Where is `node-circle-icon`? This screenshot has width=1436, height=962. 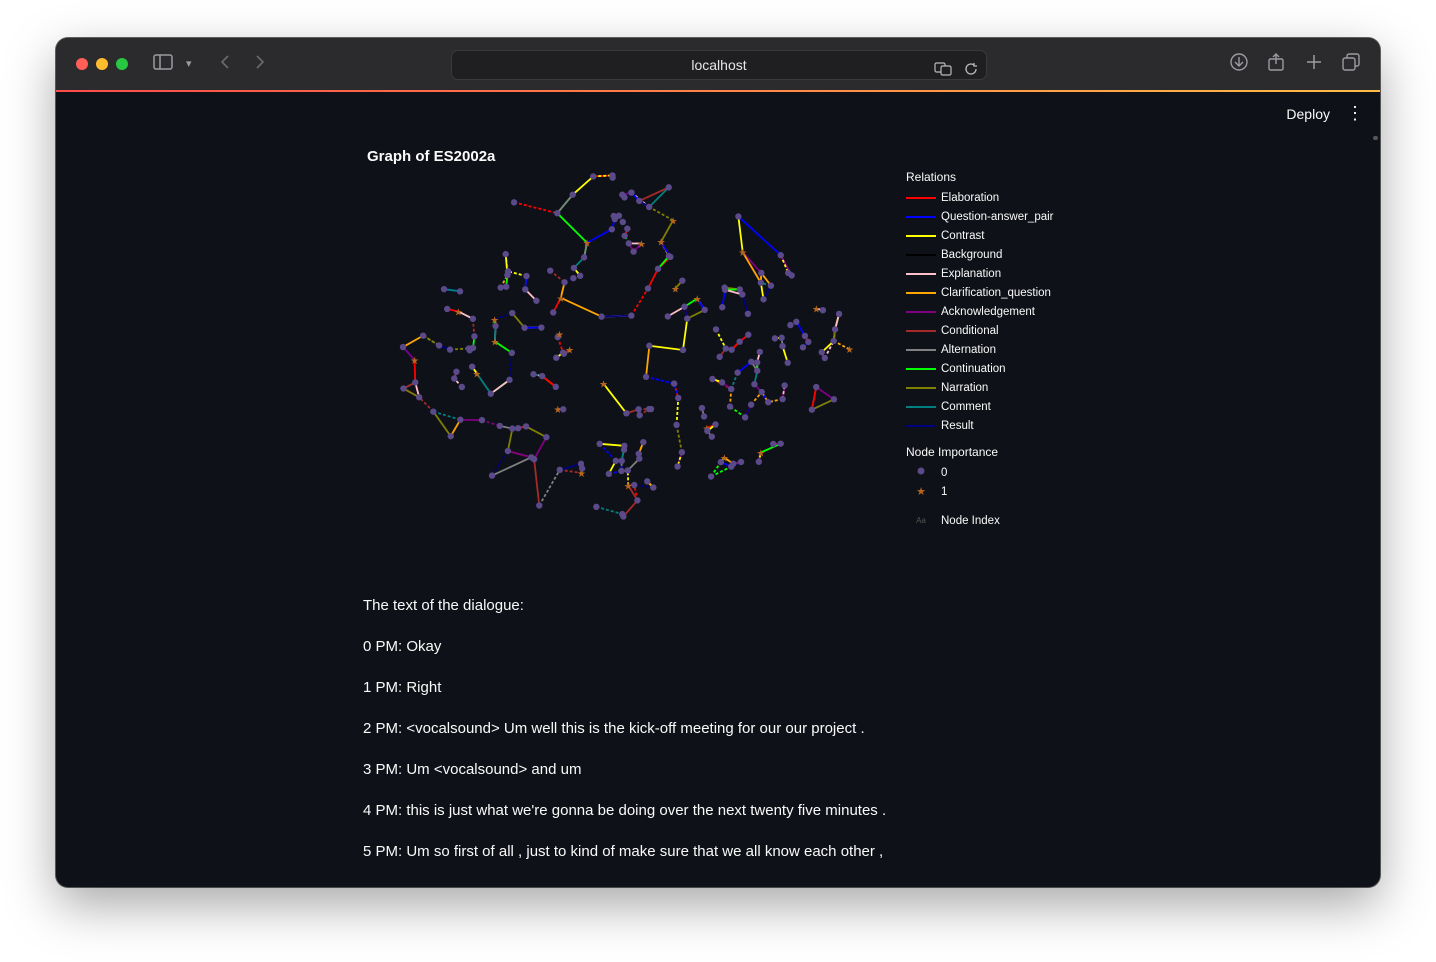
node-circle-icon is located at coordinates (921, 472).